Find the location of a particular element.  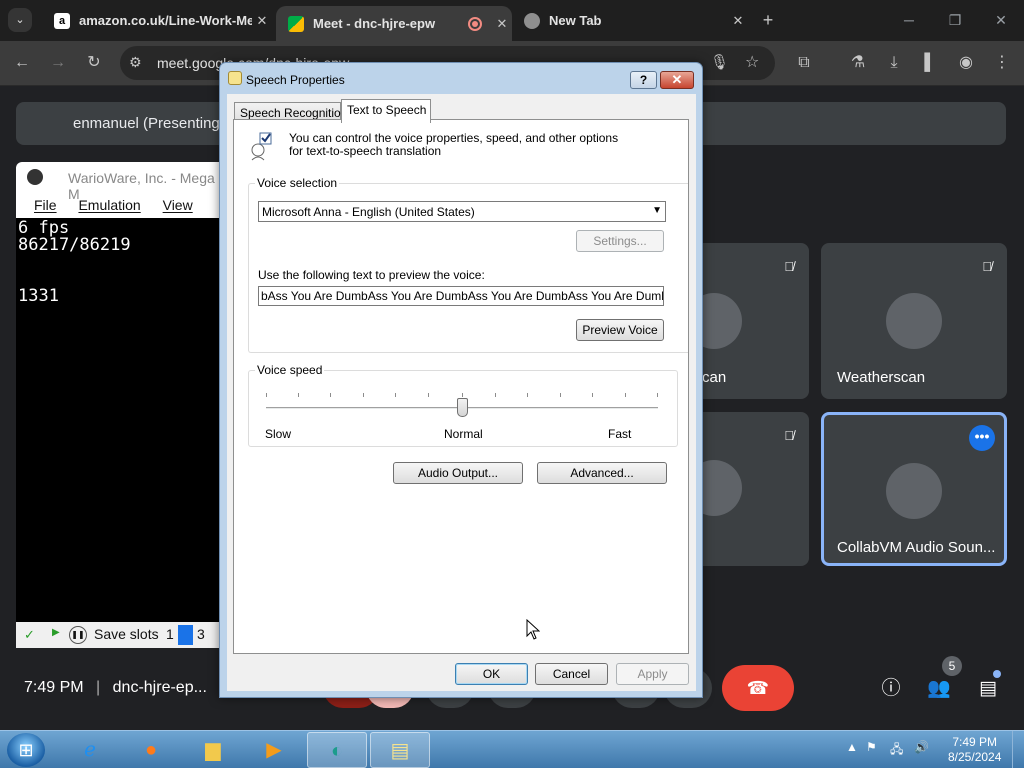

preview-voice-button: Preview Voice is located at coordinates (620, 330).